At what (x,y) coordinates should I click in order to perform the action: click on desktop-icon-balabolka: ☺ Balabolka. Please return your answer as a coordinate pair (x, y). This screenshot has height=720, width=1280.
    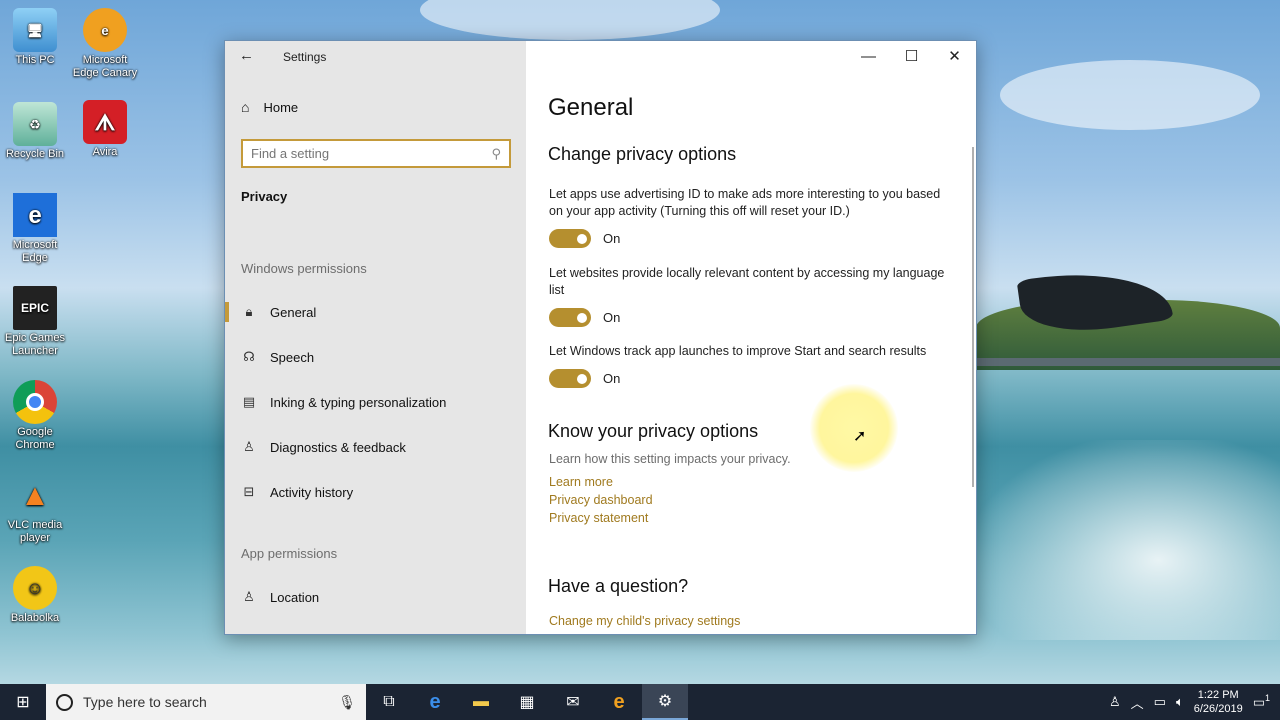
    Looking at the image, I should click on (35, 595).